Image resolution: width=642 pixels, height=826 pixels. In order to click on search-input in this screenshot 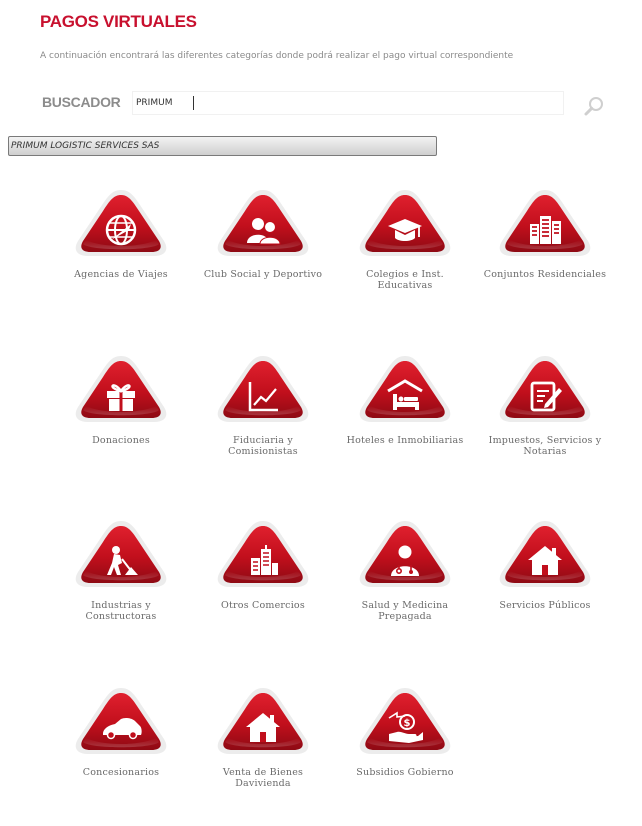, I will do `click(348, 103)`.